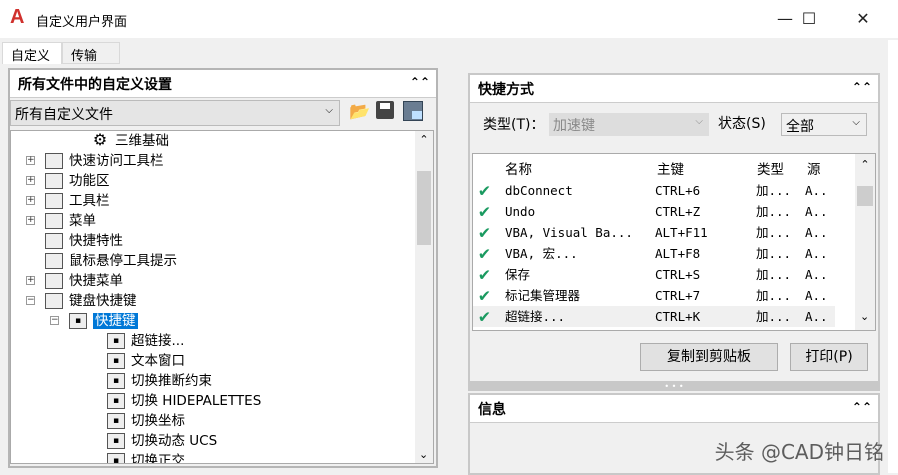  What do you see at coordinates (17, 17) in the screenshot?
I see `autocad-logo-icon: A` at bounding box center [17, 17].